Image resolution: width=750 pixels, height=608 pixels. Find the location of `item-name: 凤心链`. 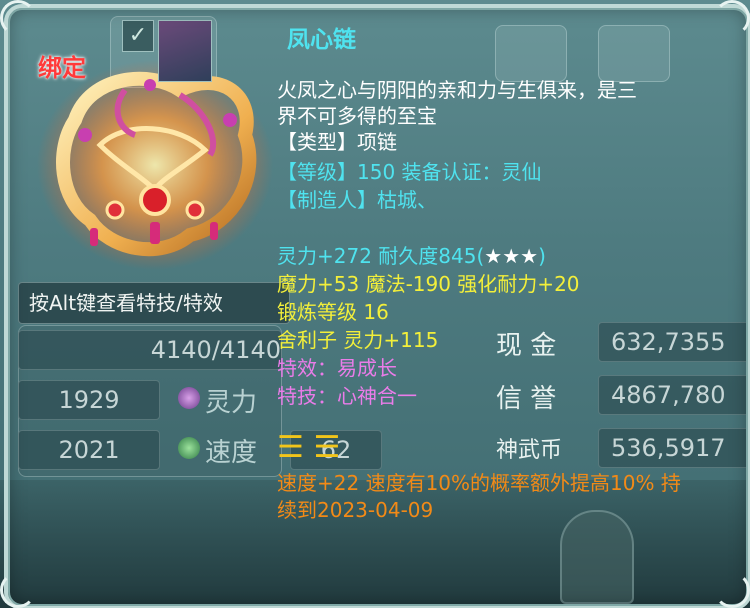

item-name: 凤心链 is located at coordinates (321, 40).